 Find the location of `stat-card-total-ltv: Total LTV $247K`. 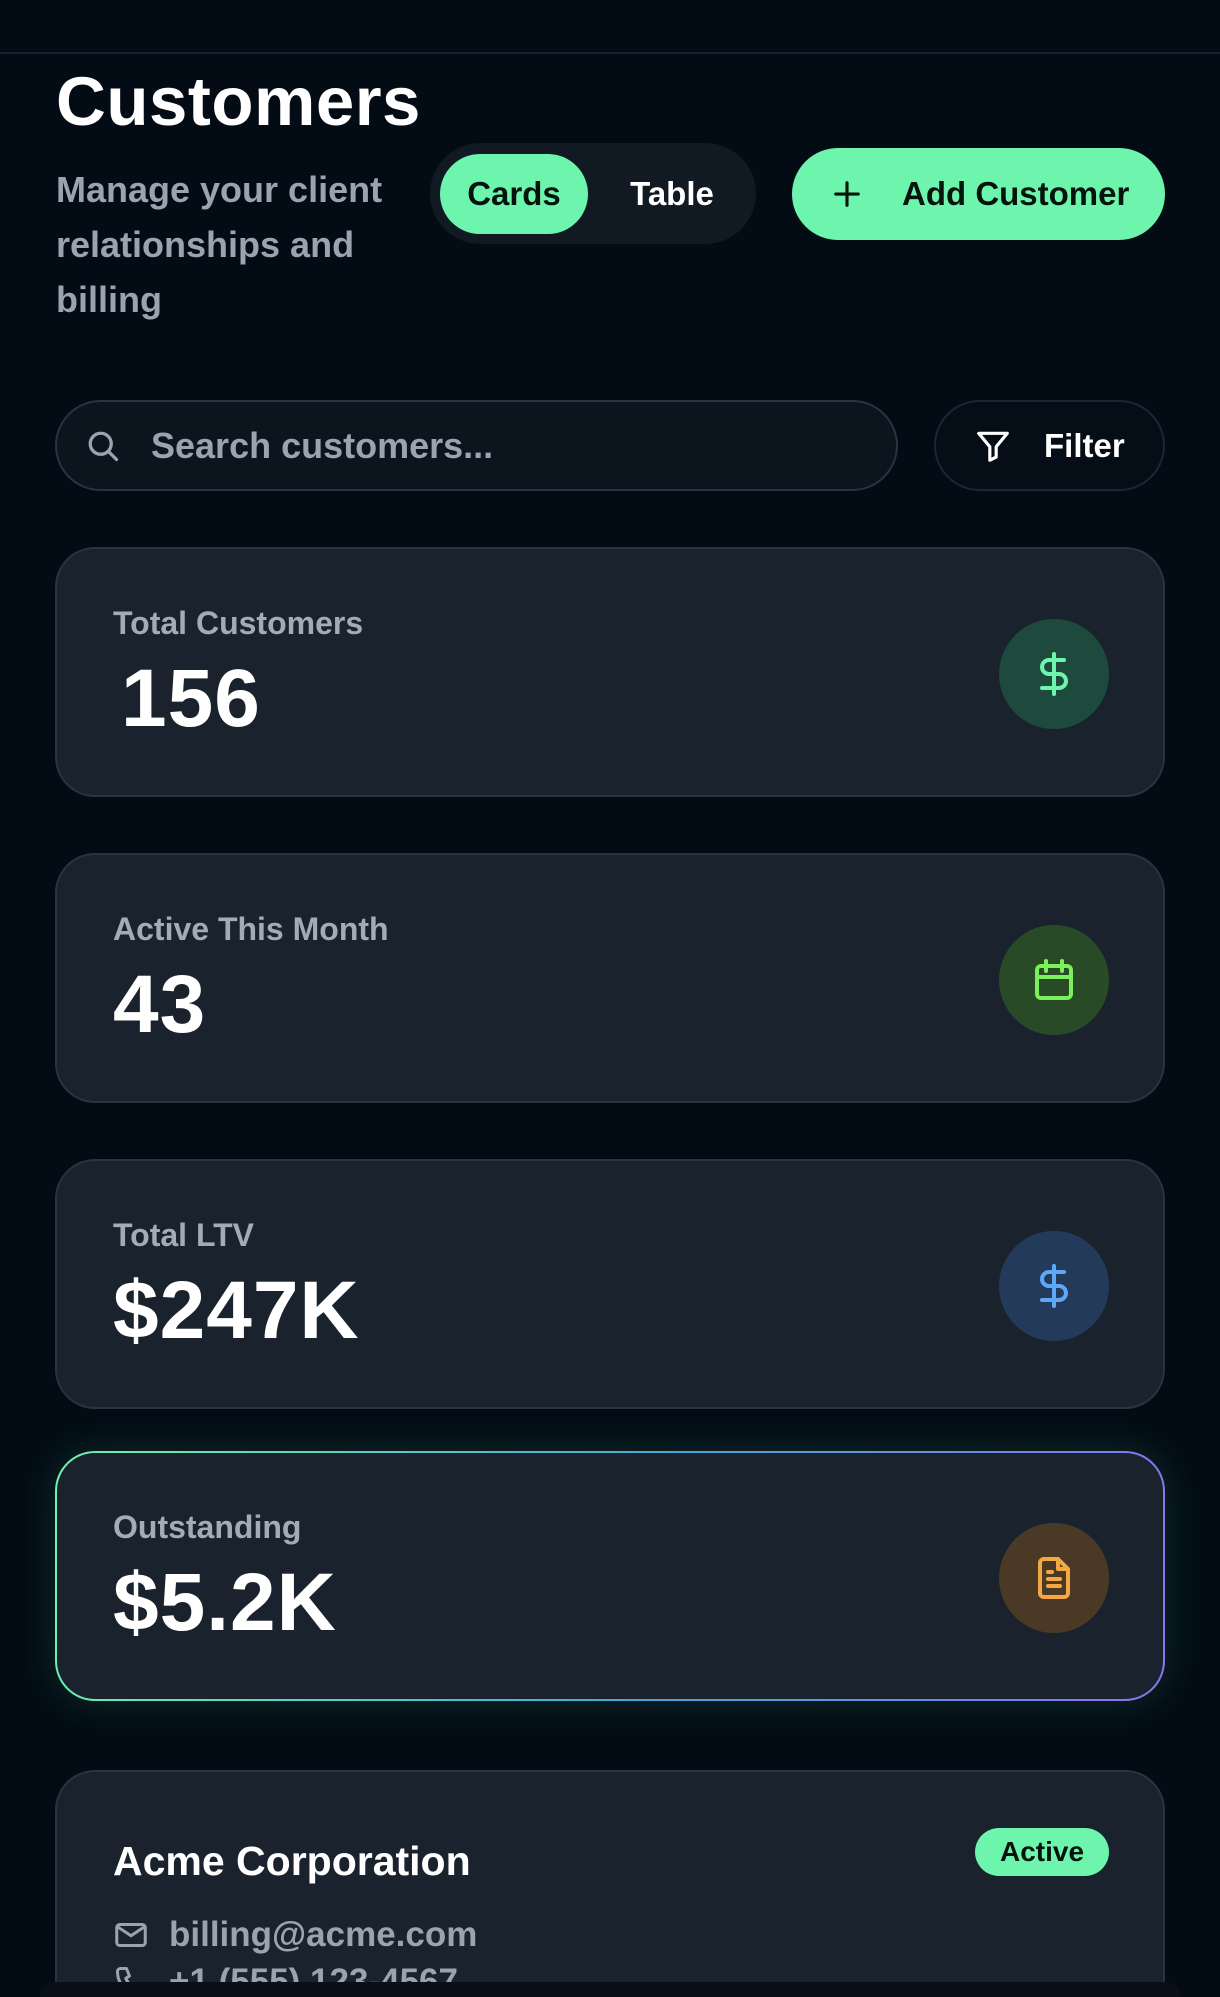

stat-card-total-ltv: Total LTV $247K is located at coordinates (610, 1284).